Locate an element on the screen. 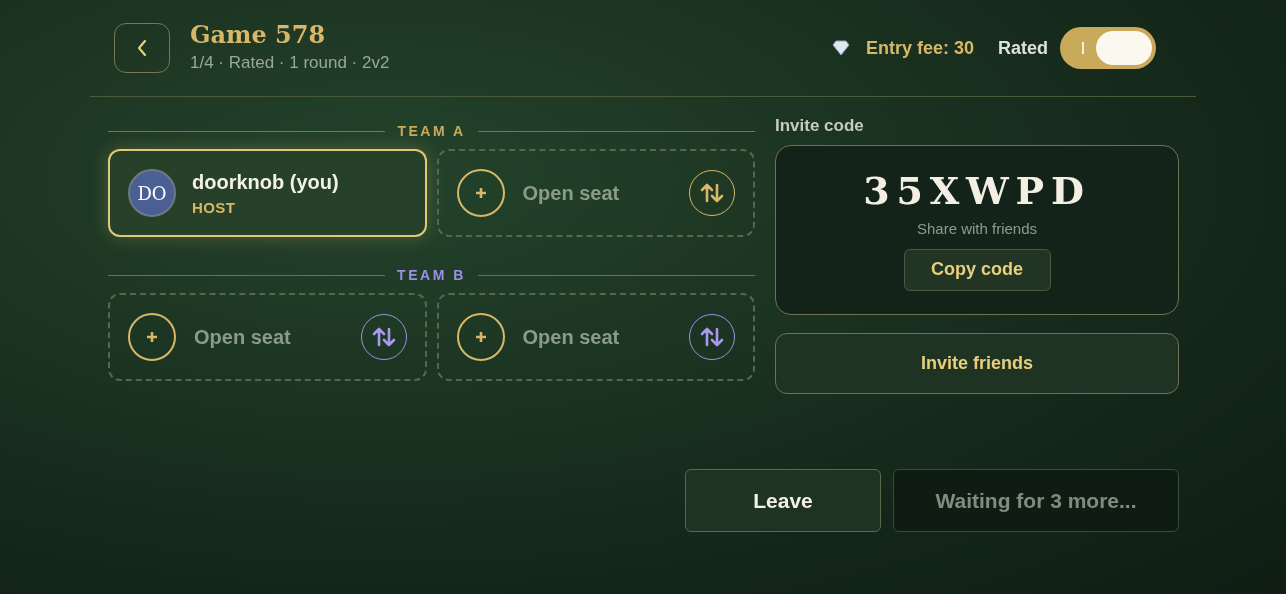  entry-fee: Entry fee: 30 is located at coordinates (919, 48).